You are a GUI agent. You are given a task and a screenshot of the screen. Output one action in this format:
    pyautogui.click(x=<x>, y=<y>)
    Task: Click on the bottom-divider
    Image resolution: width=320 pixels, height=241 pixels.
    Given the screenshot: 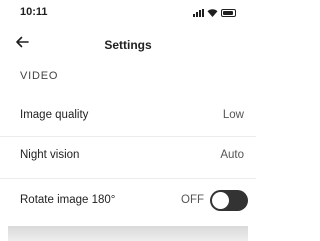 What is the action you would take?
    pyautogui.click(x=128, y=233)
    